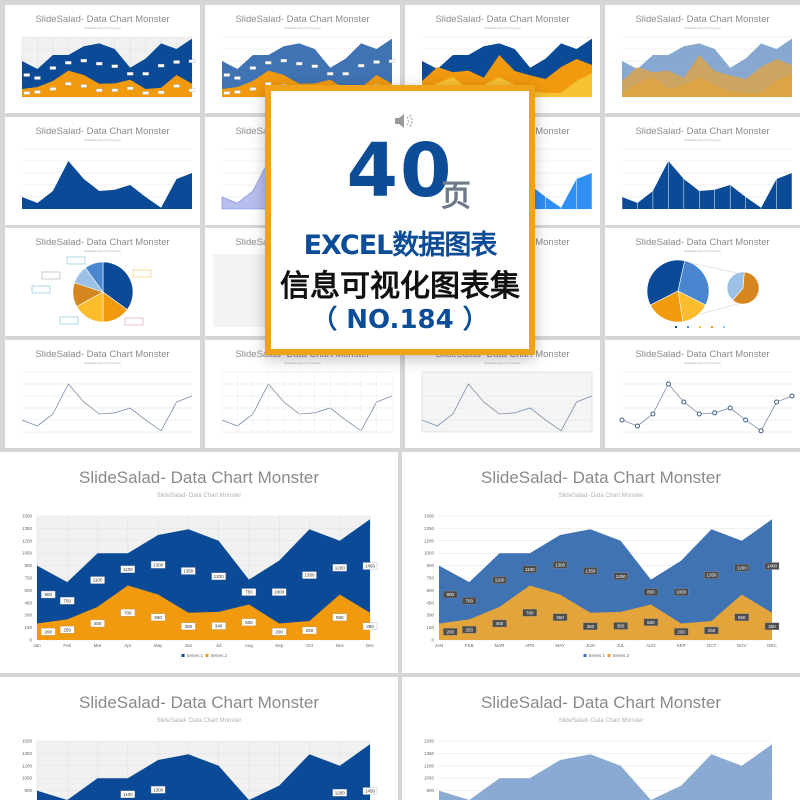  What do you see at coordinates (621, 645) in the screenshot?
I see `x-tick-label: JUL` at bounding box center [621, 645].